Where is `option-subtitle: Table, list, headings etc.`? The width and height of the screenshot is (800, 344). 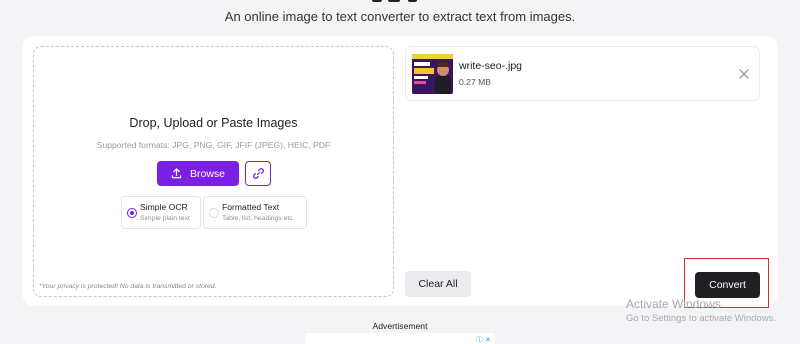
option-subtitle: Table, list, headings etc. is located at coordinates (258, 218).